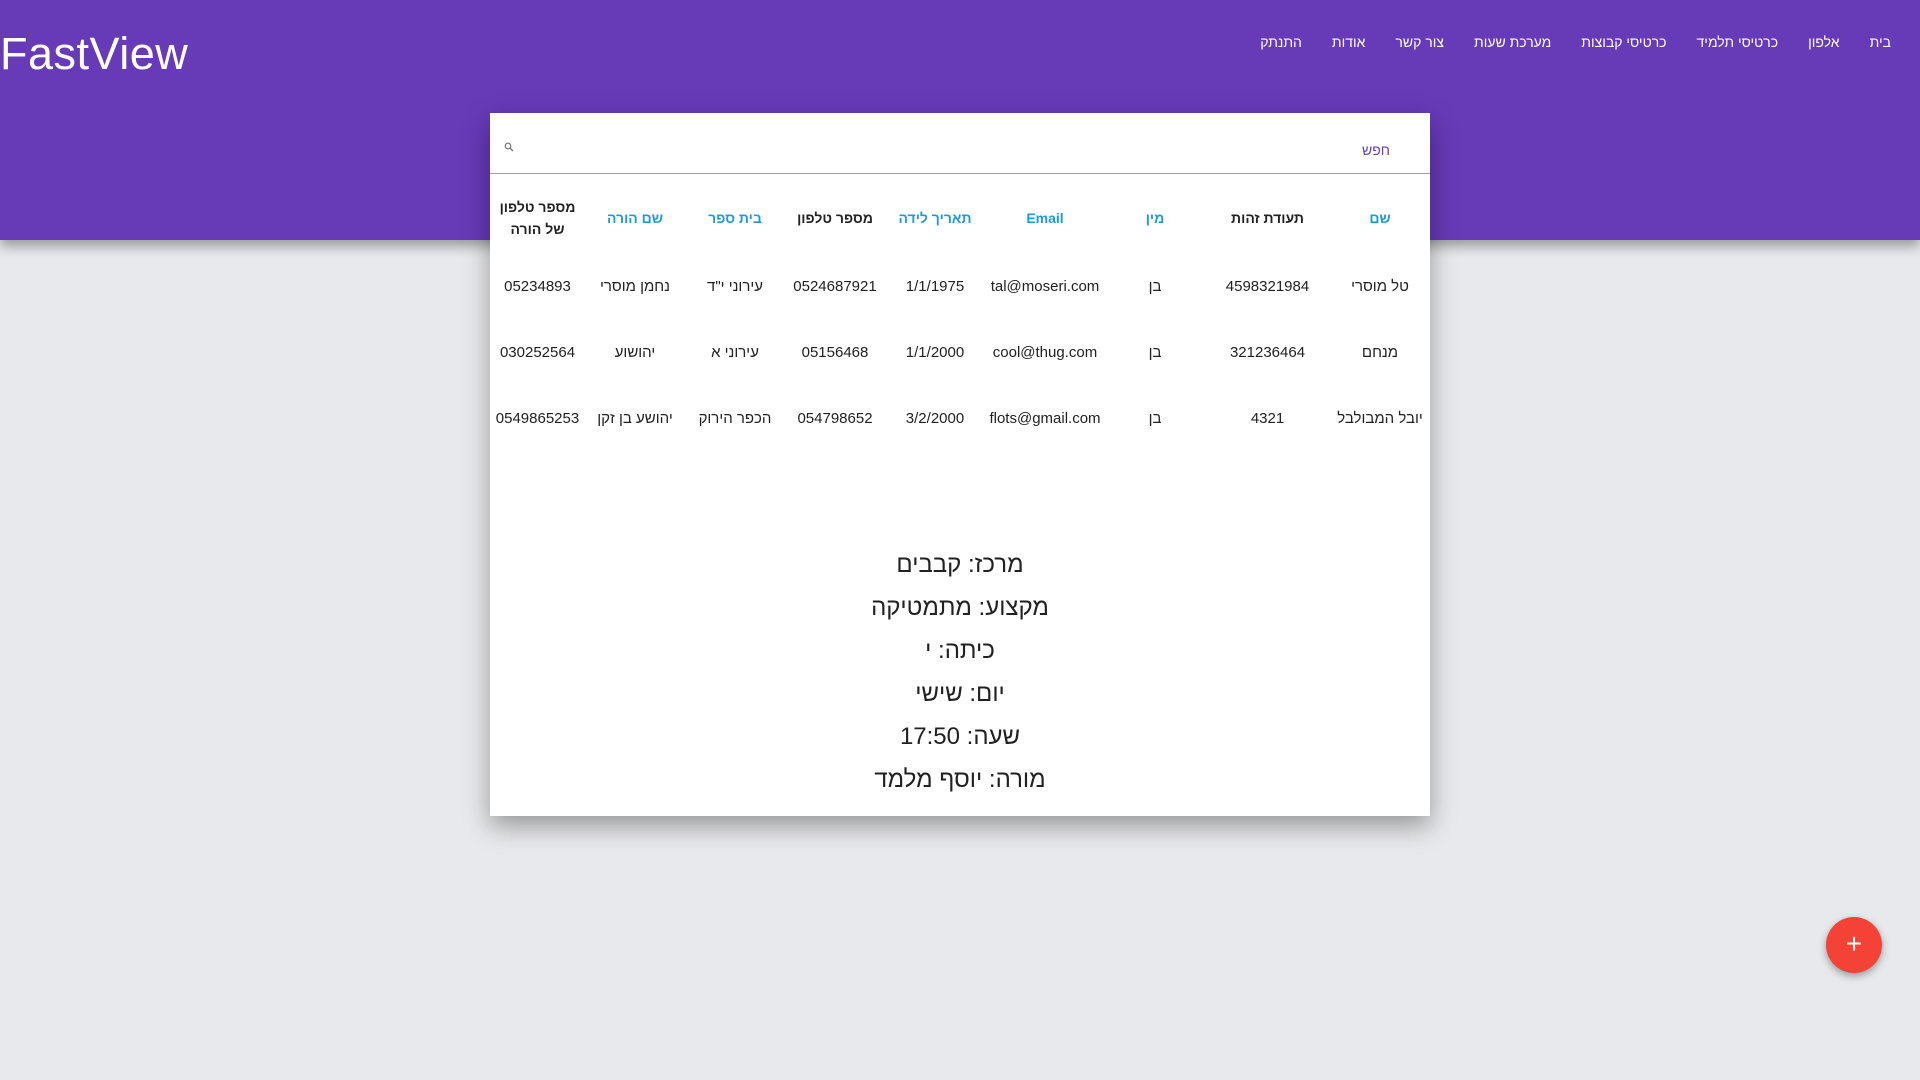  What do you see at coordinates (960, 693) in the screenshot?
I see `info-day: יום: שישי` at bounding box center [960, 693].